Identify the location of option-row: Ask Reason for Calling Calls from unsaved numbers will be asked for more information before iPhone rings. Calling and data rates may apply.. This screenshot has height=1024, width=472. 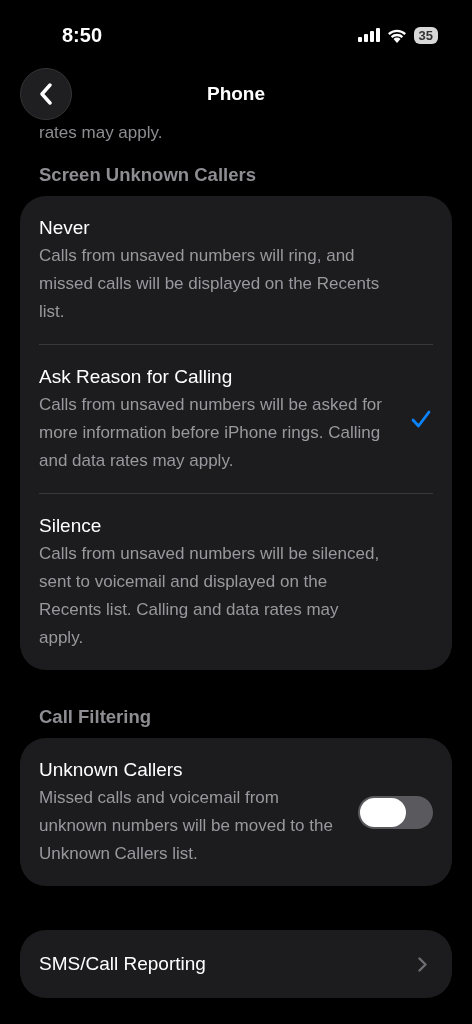
(236, 418).